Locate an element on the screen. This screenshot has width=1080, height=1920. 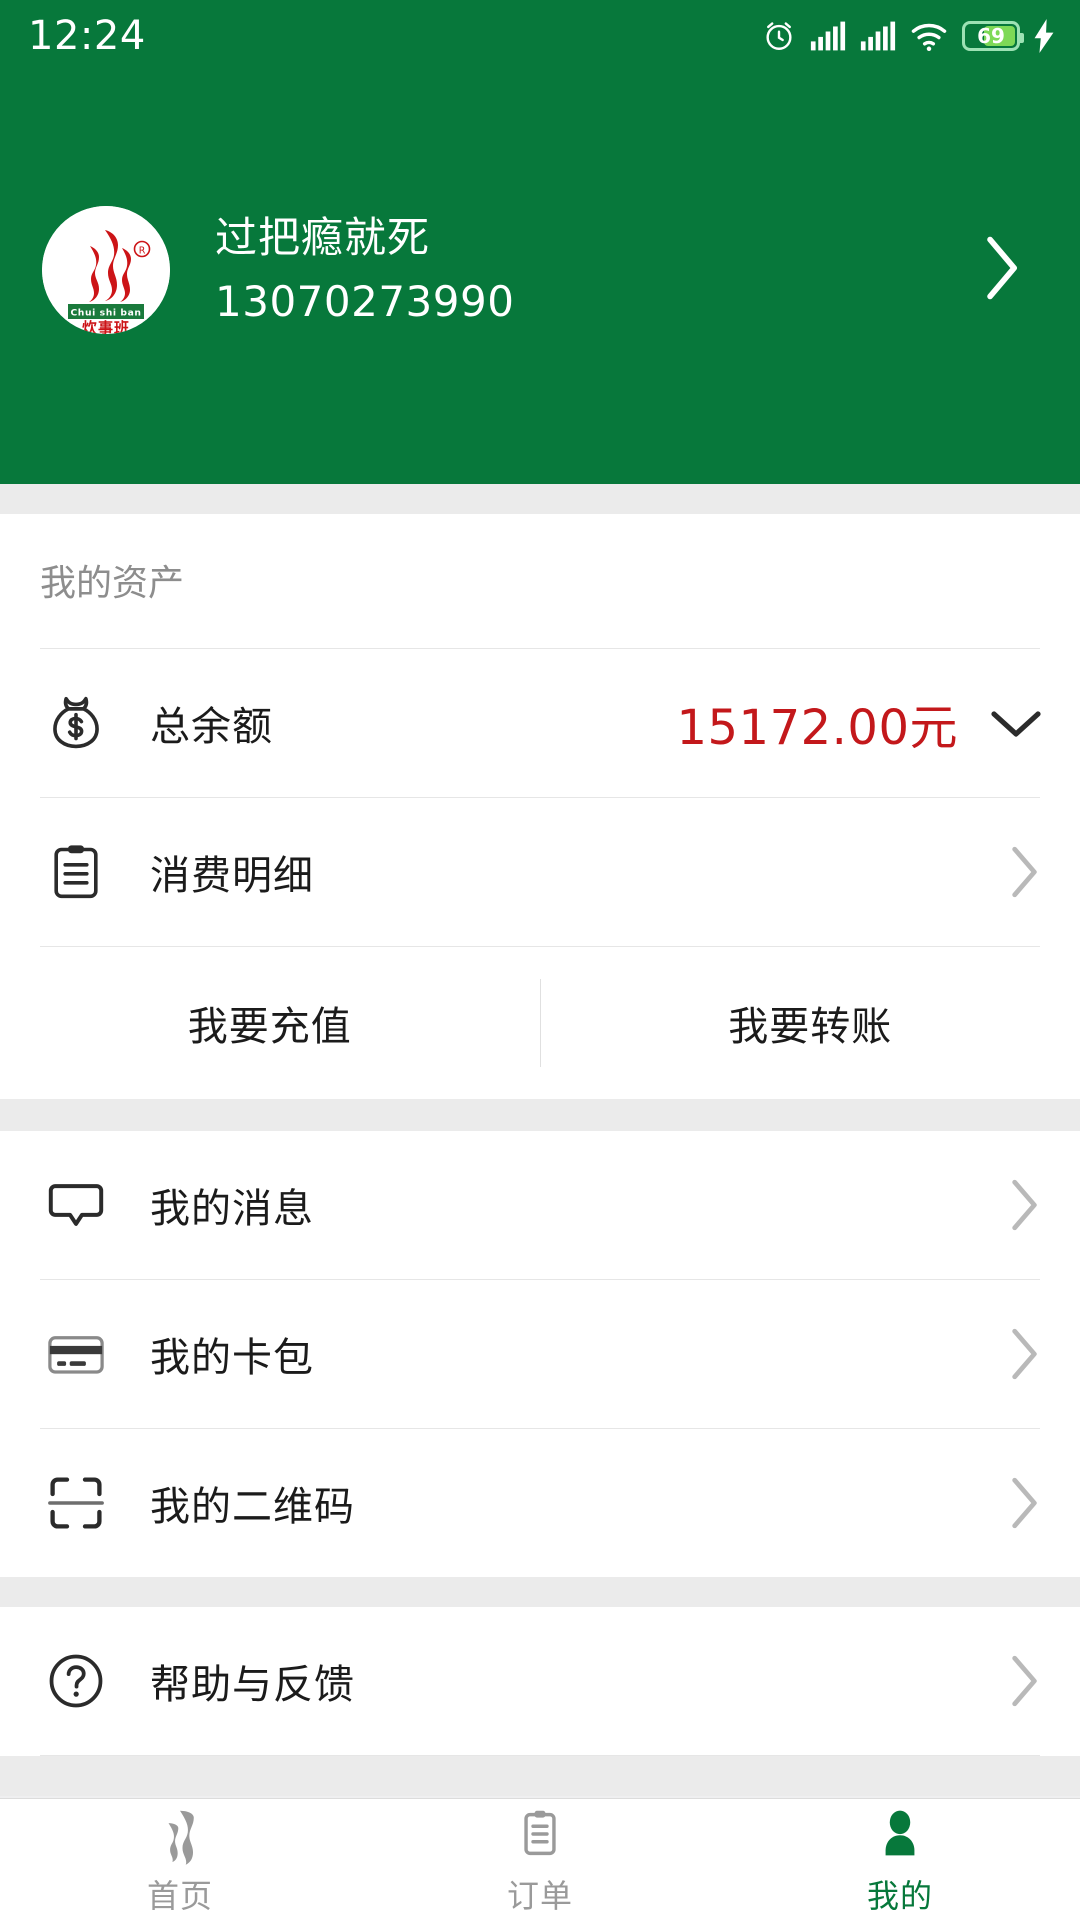
help-feedback-label: 帮助与反馈 is located at coordinates (252, 1685).